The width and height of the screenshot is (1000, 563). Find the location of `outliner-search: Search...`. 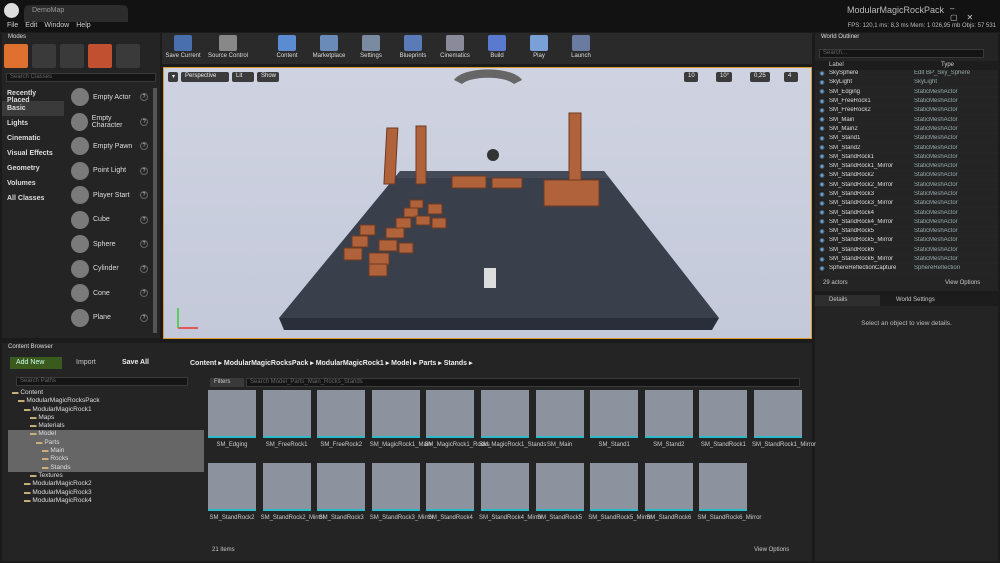

outliner-search: Search... is located at coordinates (901, 53).